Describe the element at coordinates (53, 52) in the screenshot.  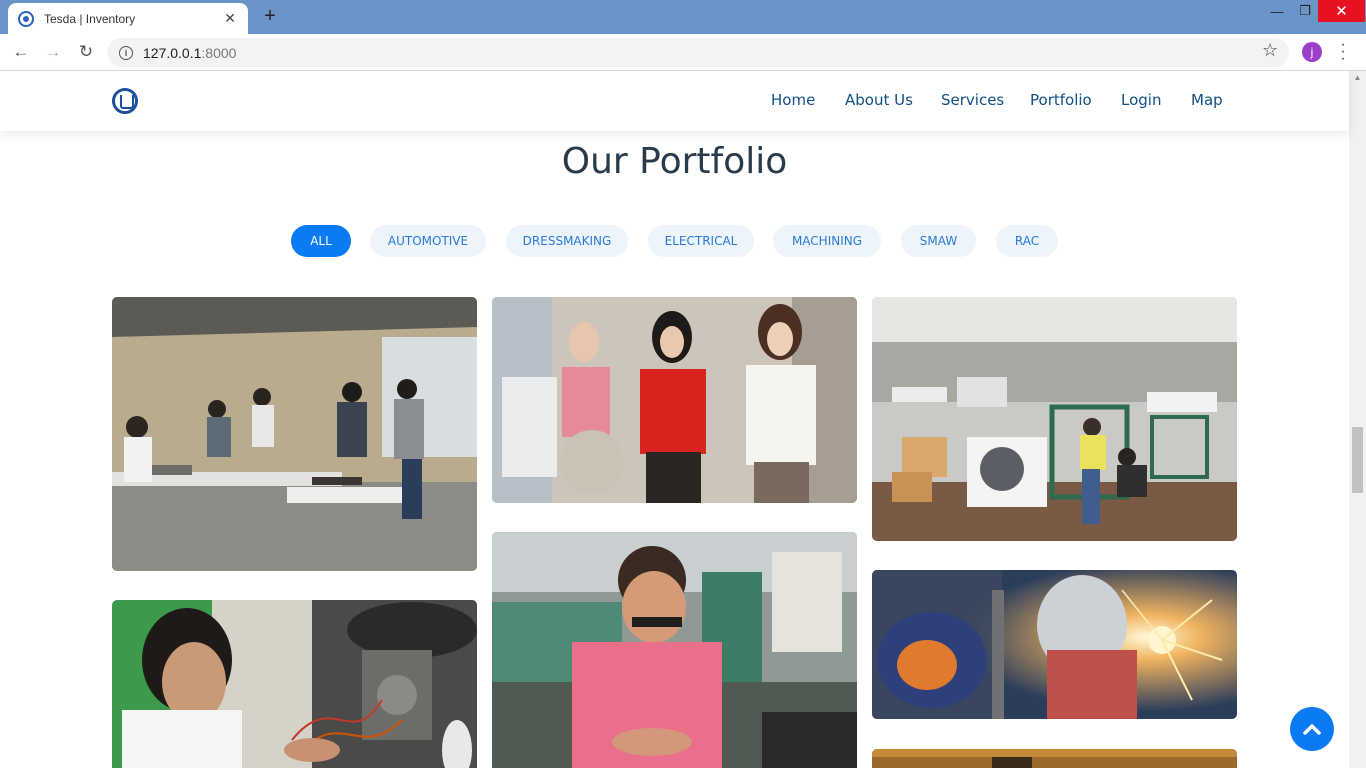
I see `forward-arrow-icon: →` at that location.